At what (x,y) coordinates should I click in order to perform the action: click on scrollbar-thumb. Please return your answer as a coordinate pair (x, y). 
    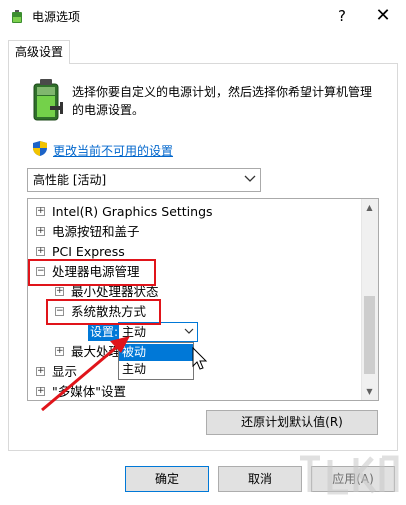
    Looking at the image, I should click on (369, 335).